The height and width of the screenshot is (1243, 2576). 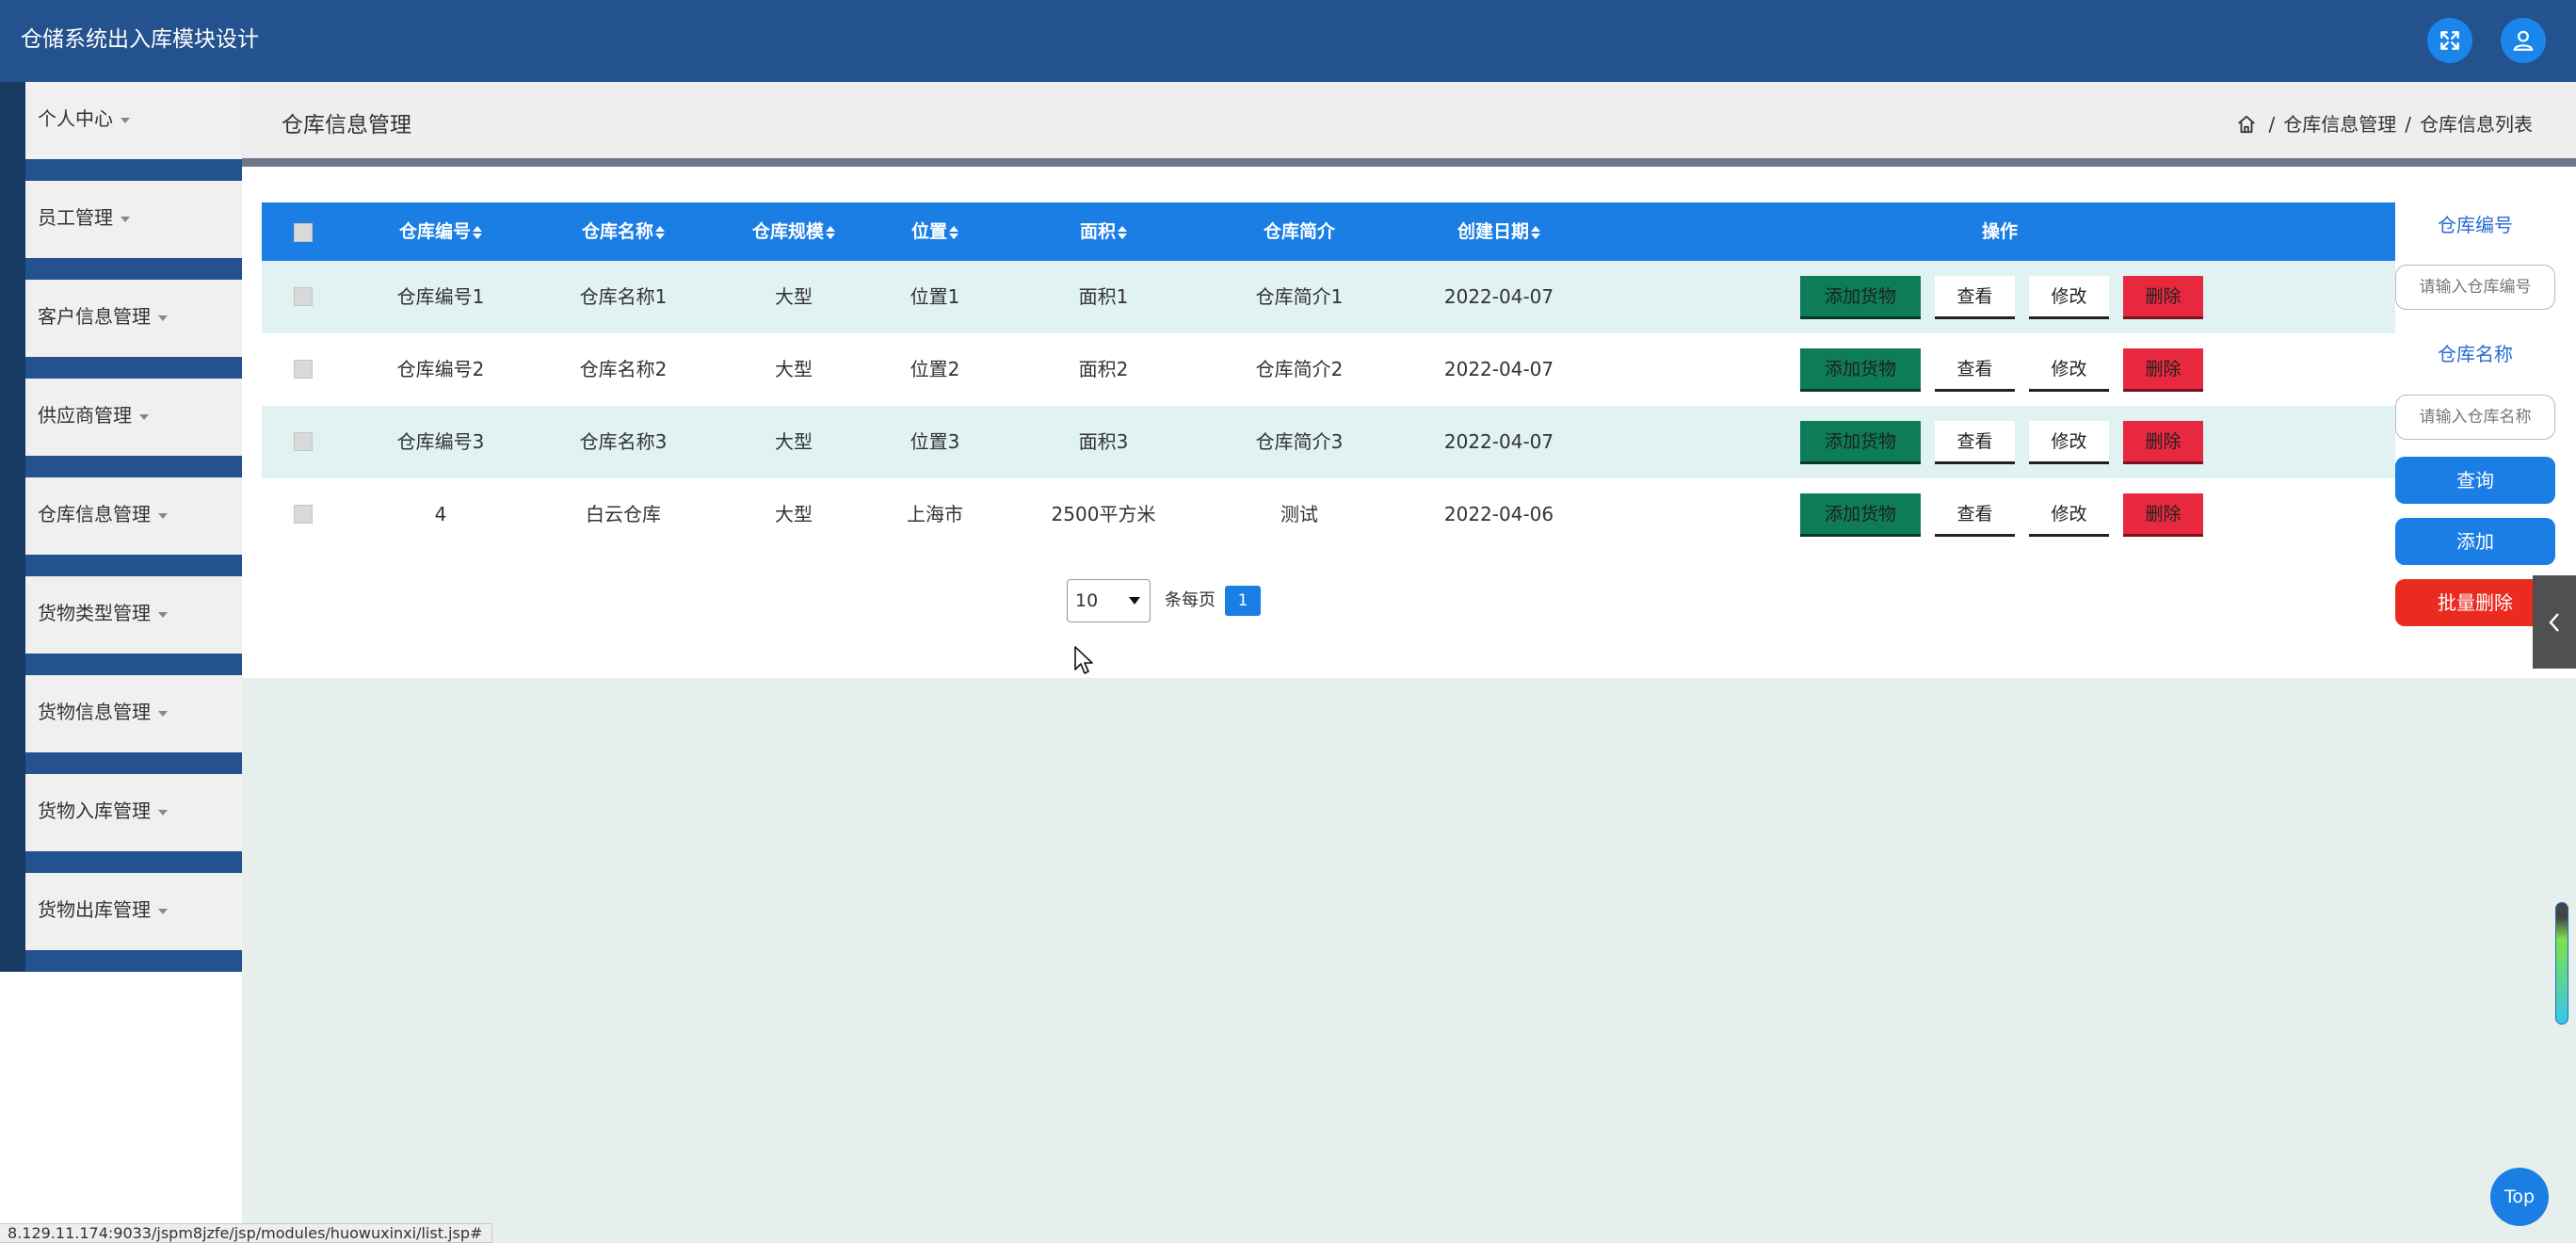 I want to click on column-header-location: 位置, so click(x=935, y=232).